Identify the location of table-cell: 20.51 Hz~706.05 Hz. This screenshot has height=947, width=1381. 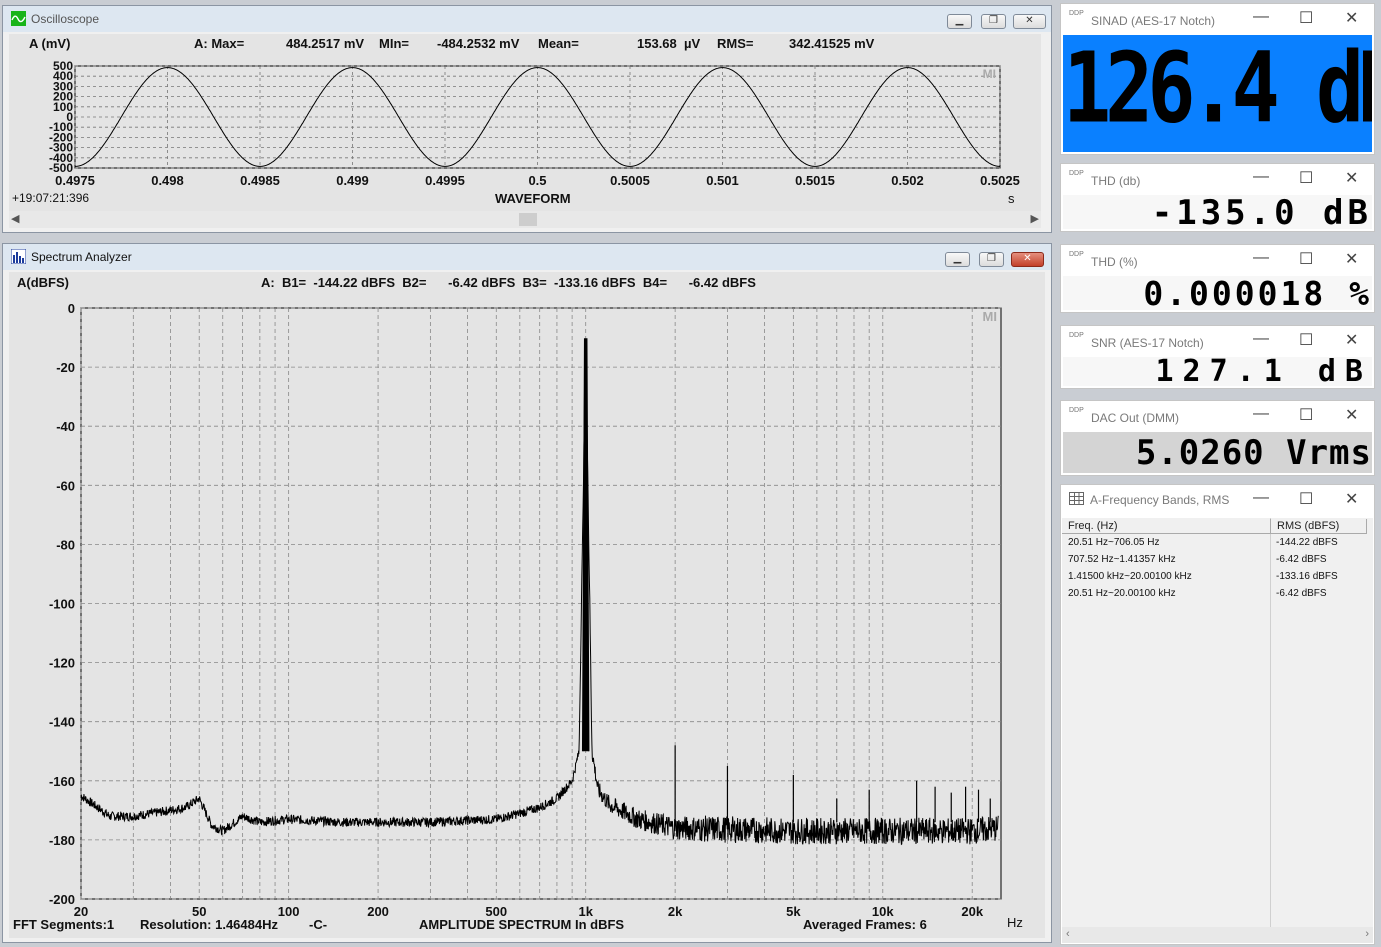
(1110, 542).